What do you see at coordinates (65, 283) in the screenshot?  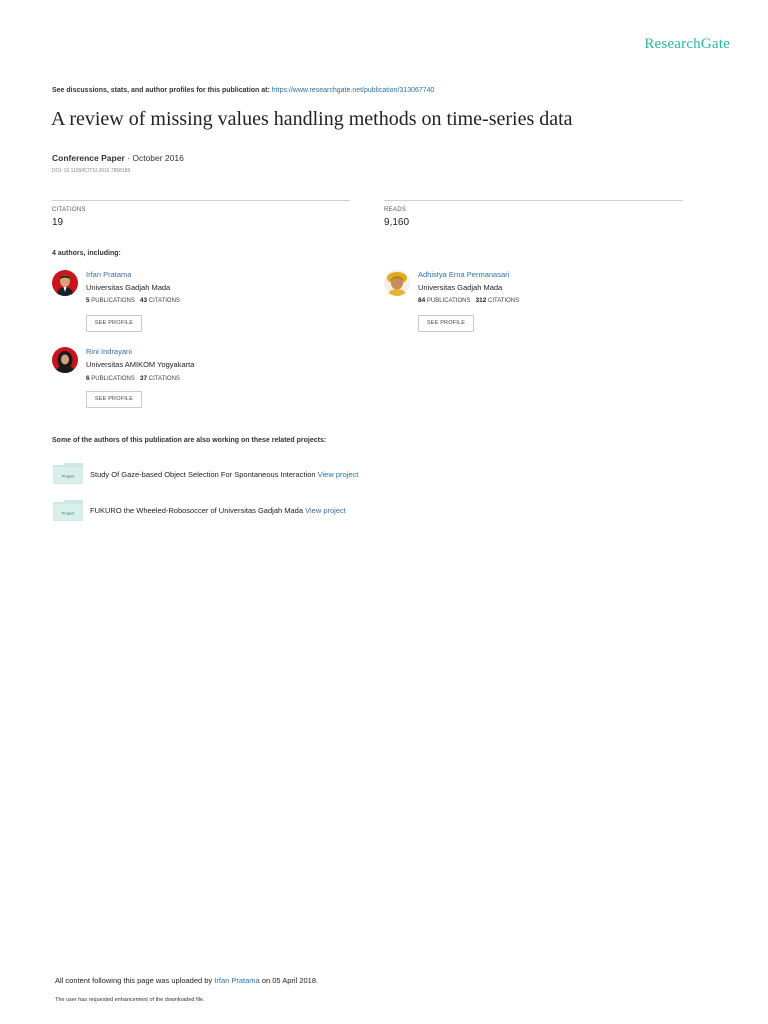 I see `avatar-irfan-pratama` at bounding box center [65, 283].